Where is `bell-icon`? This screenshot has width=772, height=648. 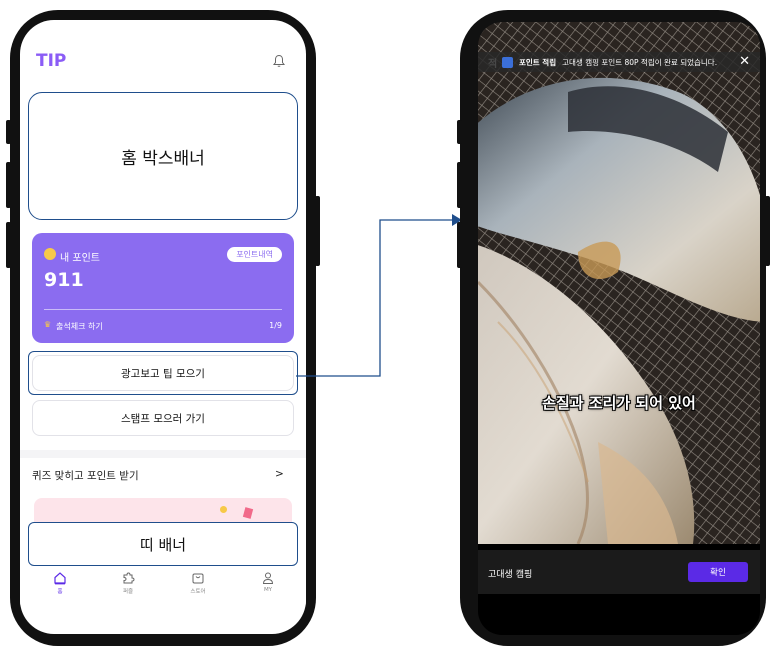
bell-icon is located at coordinates (279, 61).